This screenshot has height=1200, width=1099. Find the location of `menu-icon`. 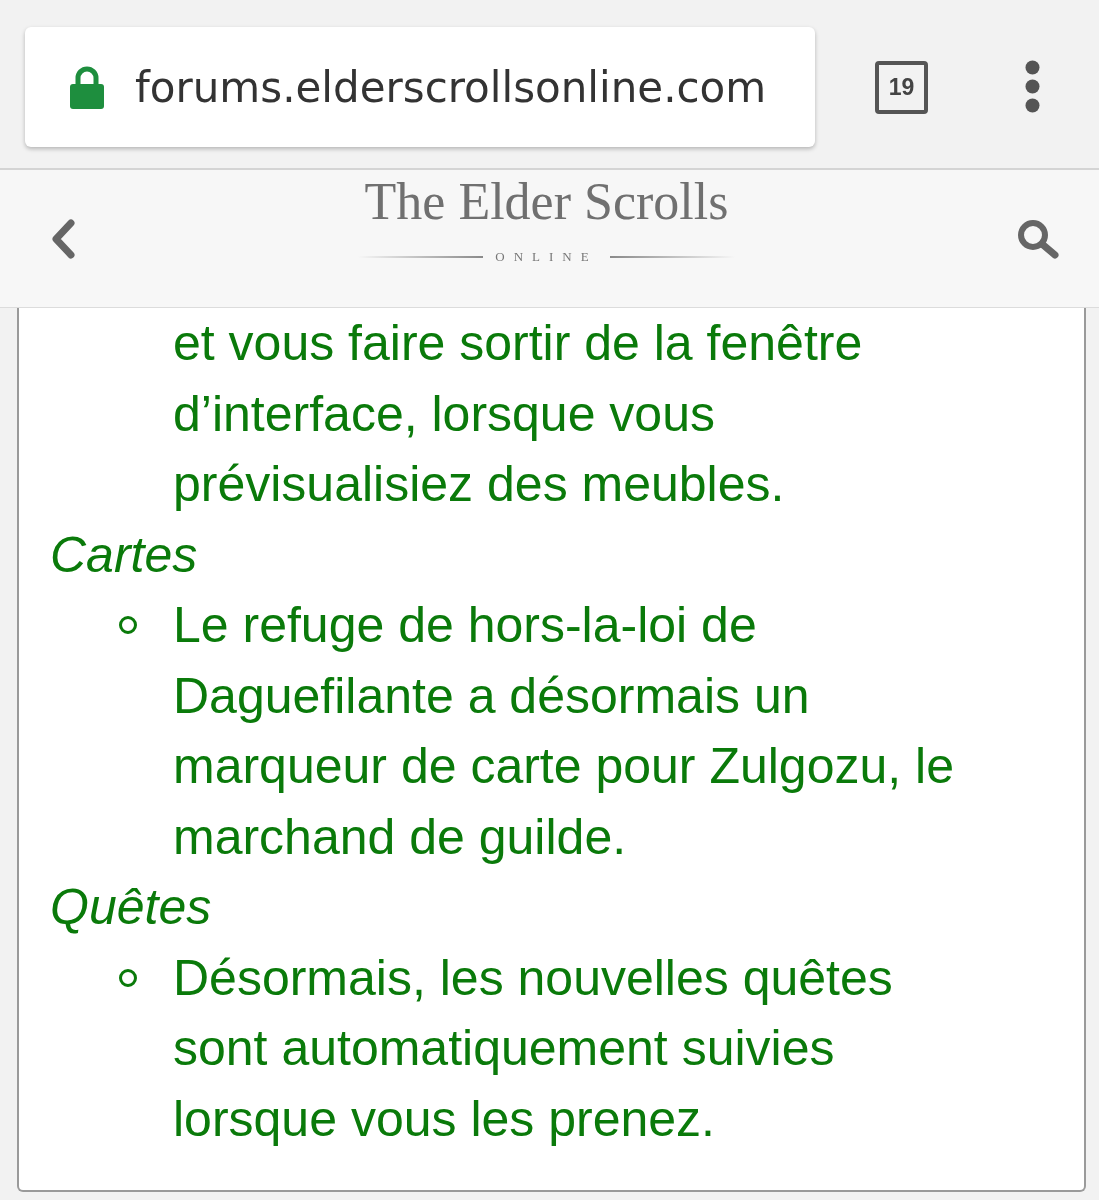

menu-icon is located at coordinates (1032, 86).